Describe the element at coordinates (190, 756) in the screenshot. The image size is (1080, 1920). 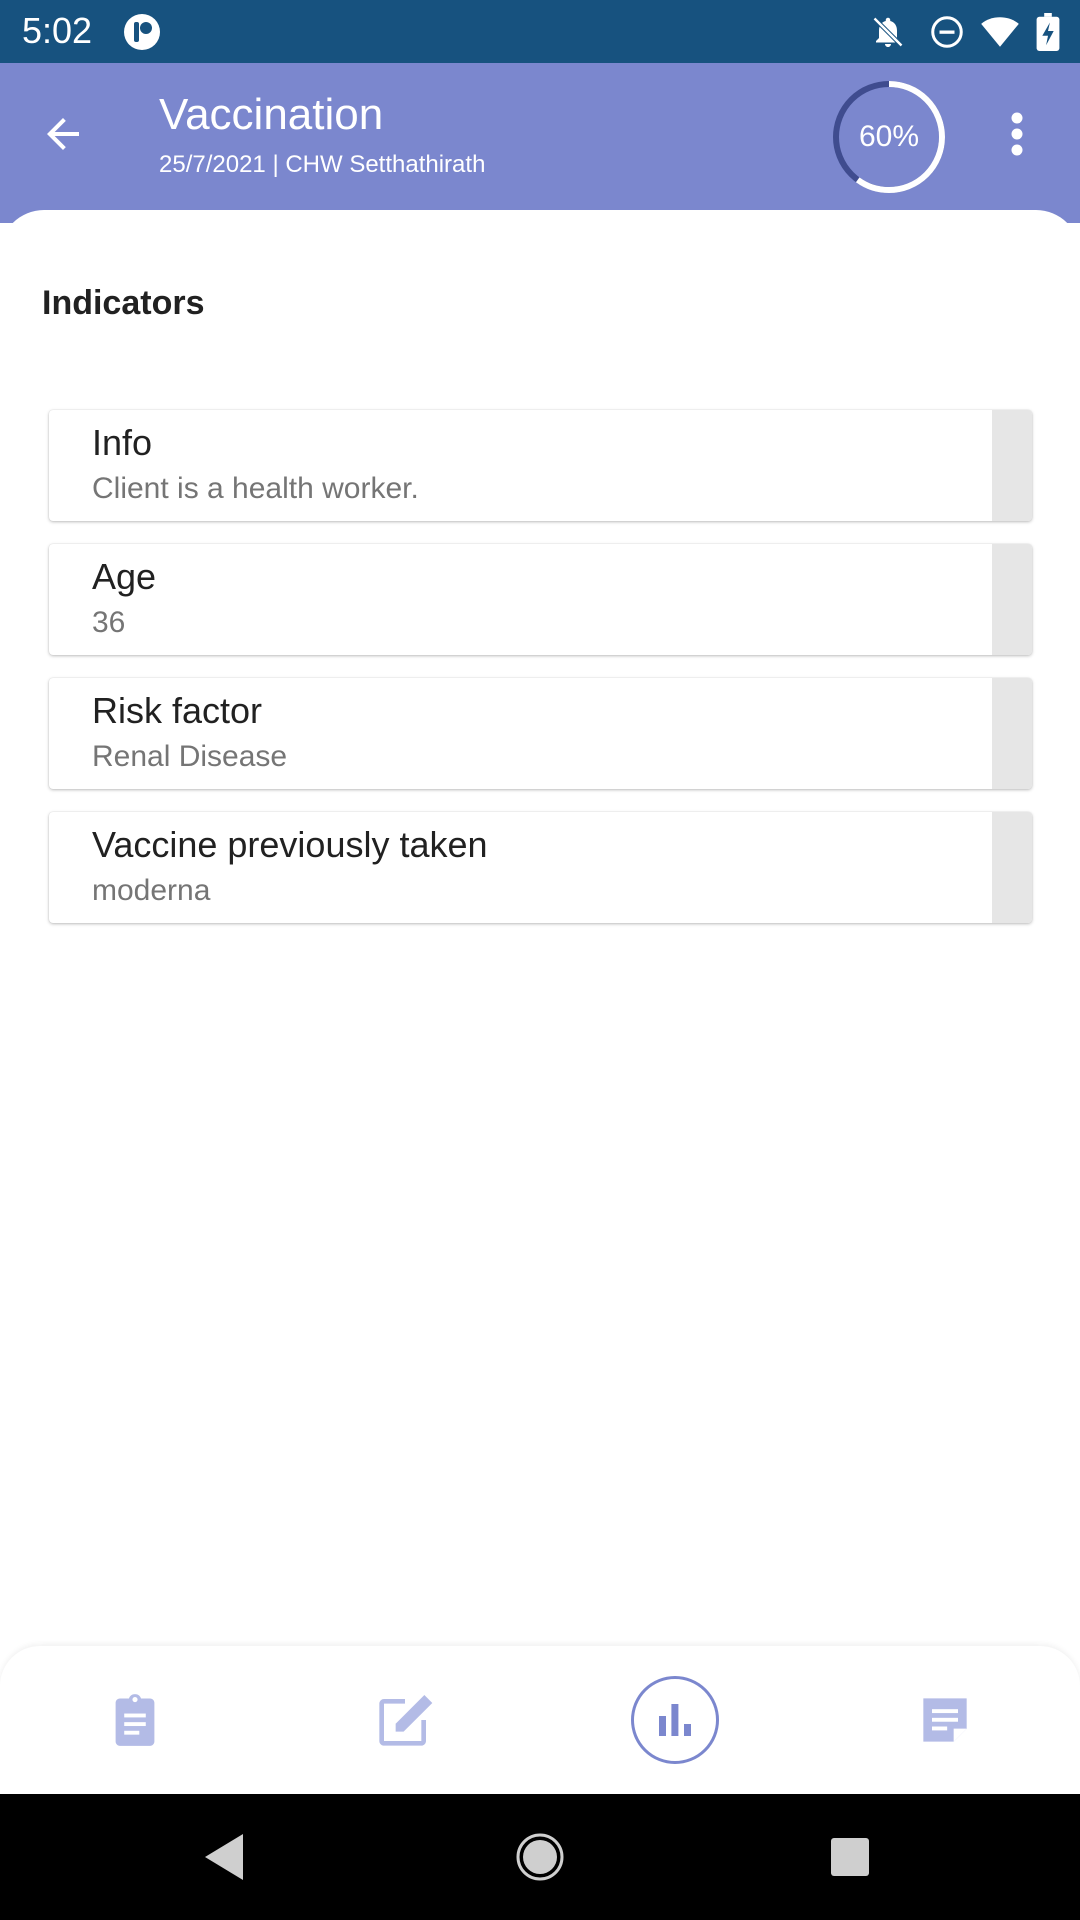
I see `indicator-value: Renal Disease` at that location.